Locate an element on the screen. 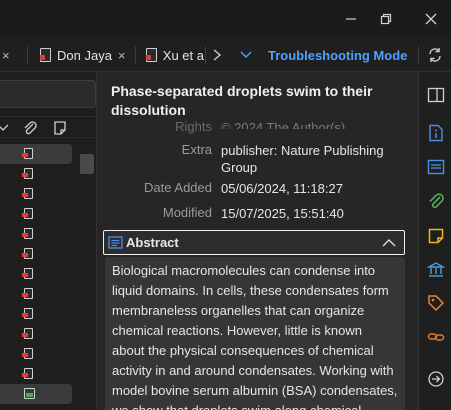 Image resolution: width=451 pixels, height=410 pixels. image-icon is located at coordinates (29, 393).